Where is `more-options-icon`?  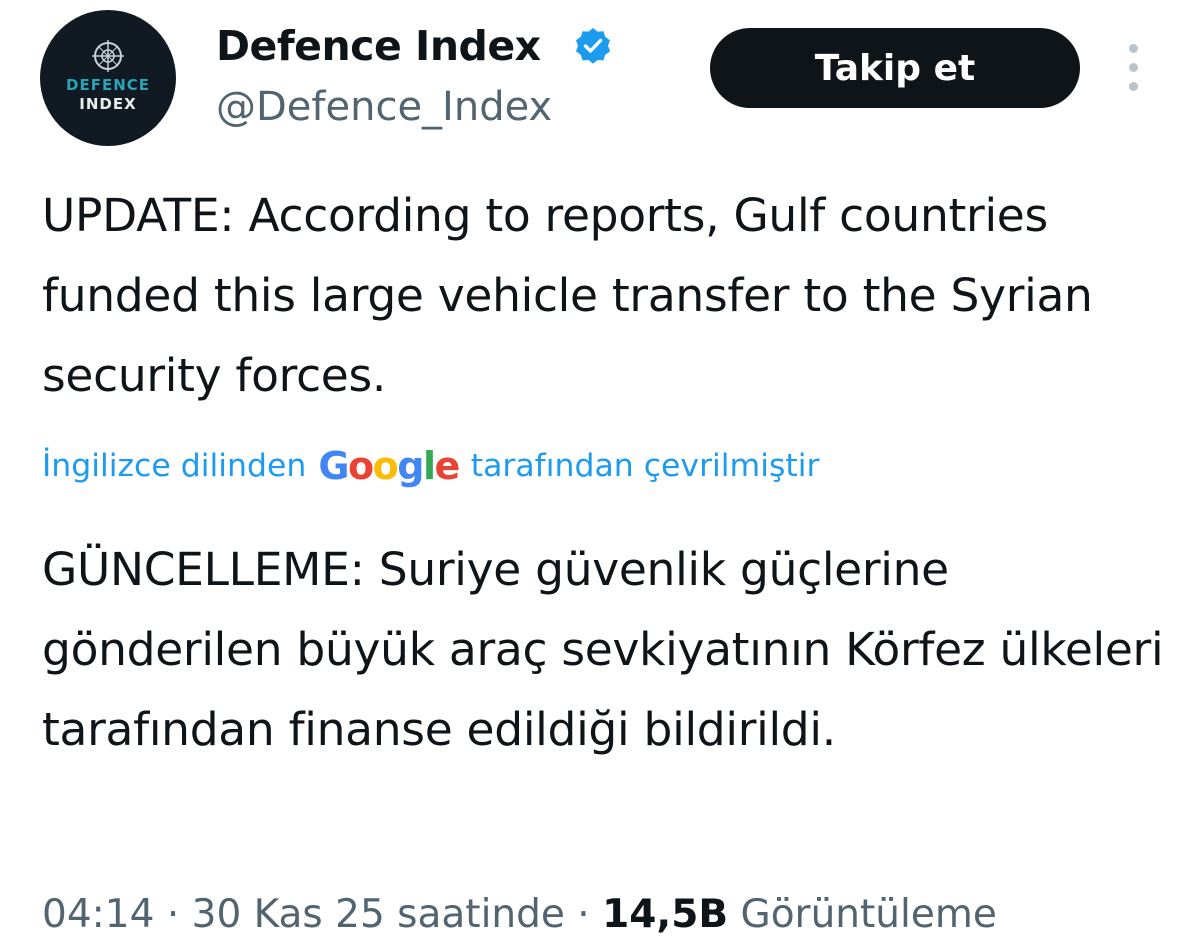 more-options-icon is located at coordinates (1133, 68).